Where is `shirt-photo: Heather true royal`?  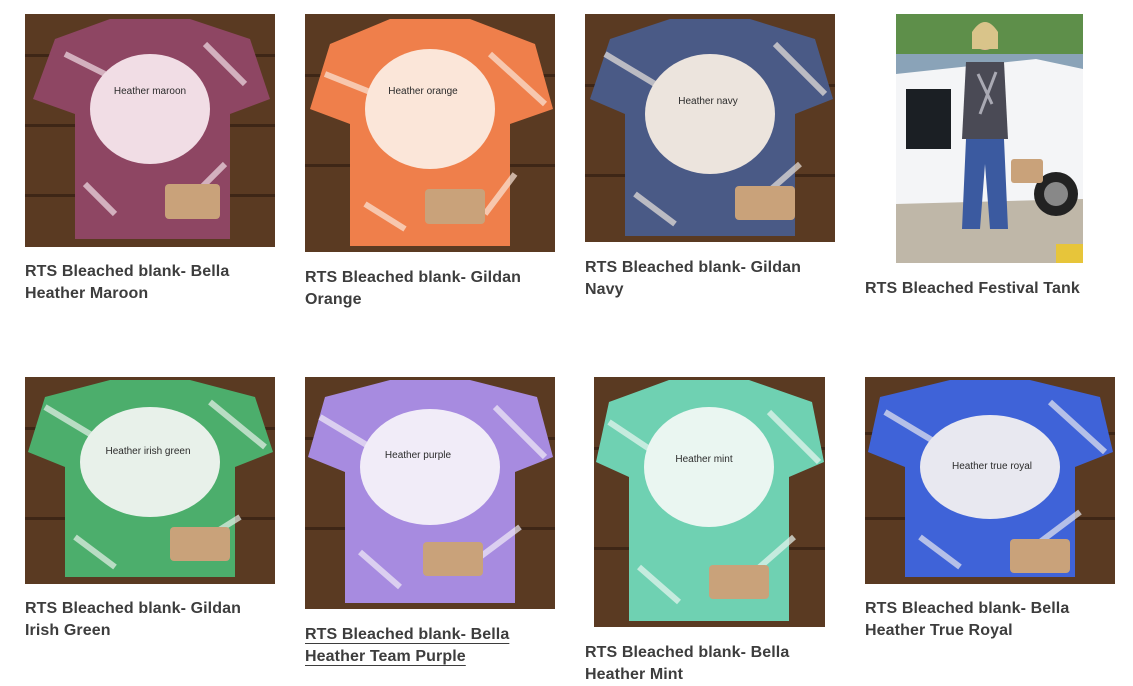 shirt-photo: Heather true royal is located at coordinates (990, 480).